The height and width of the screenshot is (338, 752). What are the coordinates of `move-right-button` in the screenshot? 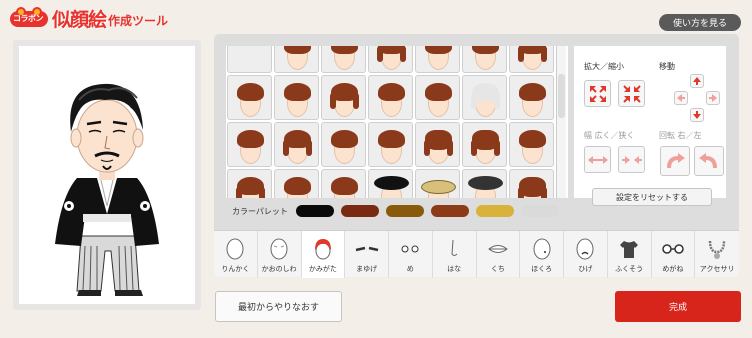 It's located at (713, 98).